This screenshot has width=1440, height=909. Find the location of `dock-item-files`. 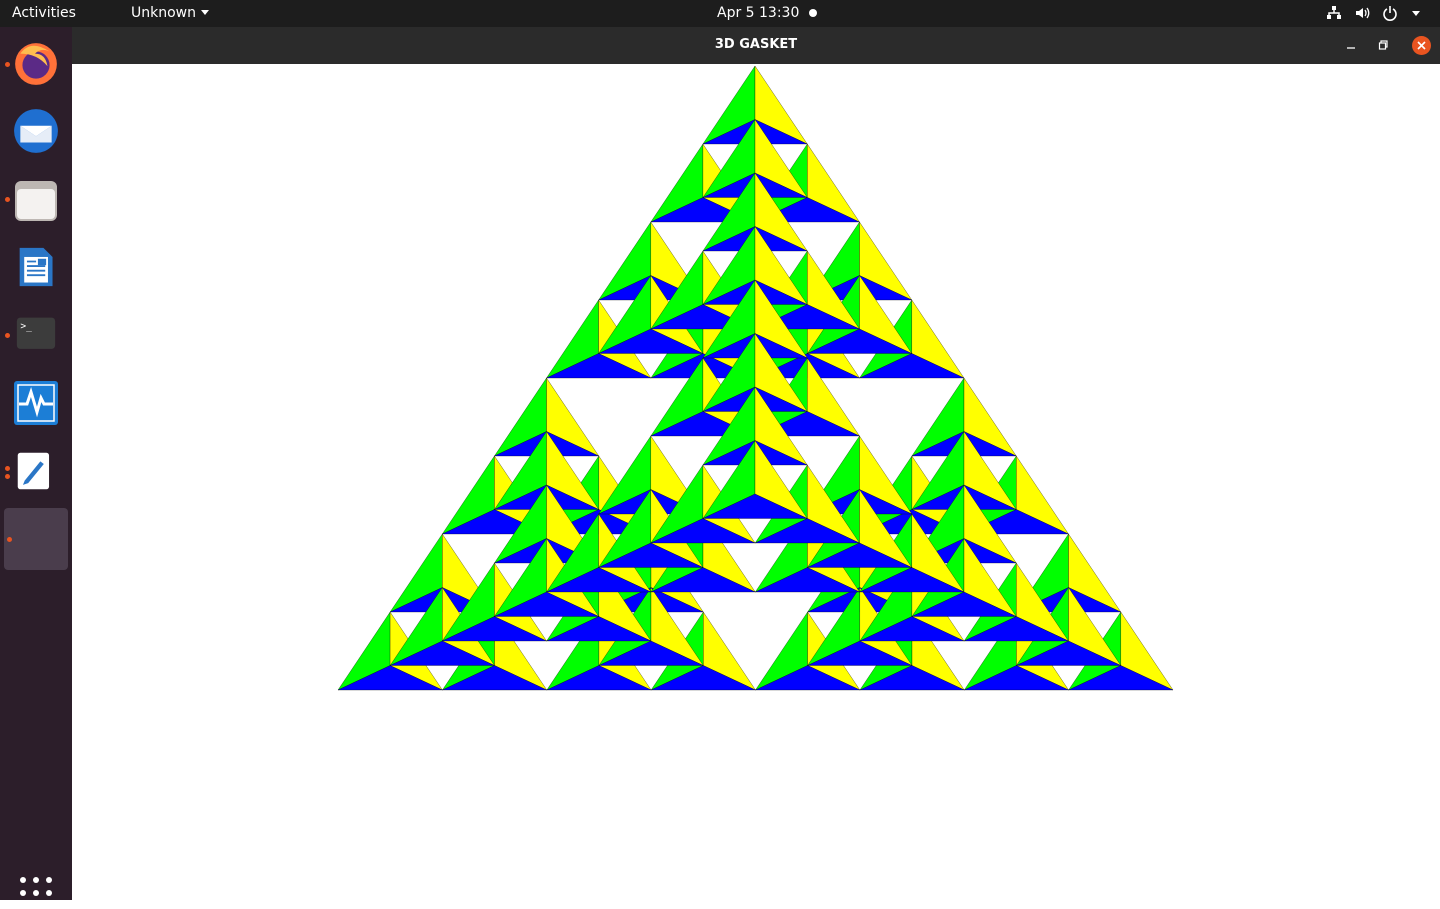

dock-item-files is located at coordinates (36, 198).